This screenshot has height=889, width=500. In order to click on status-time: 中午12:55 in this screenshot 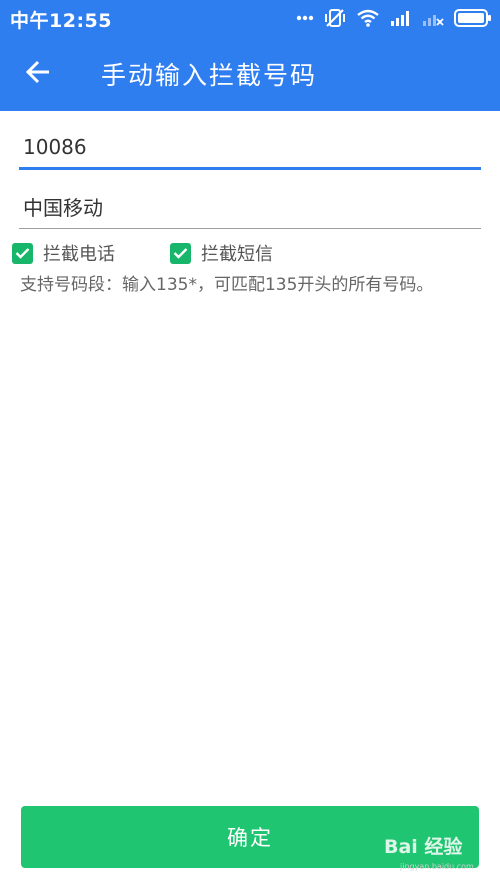, I will do `click(61, 21)`.